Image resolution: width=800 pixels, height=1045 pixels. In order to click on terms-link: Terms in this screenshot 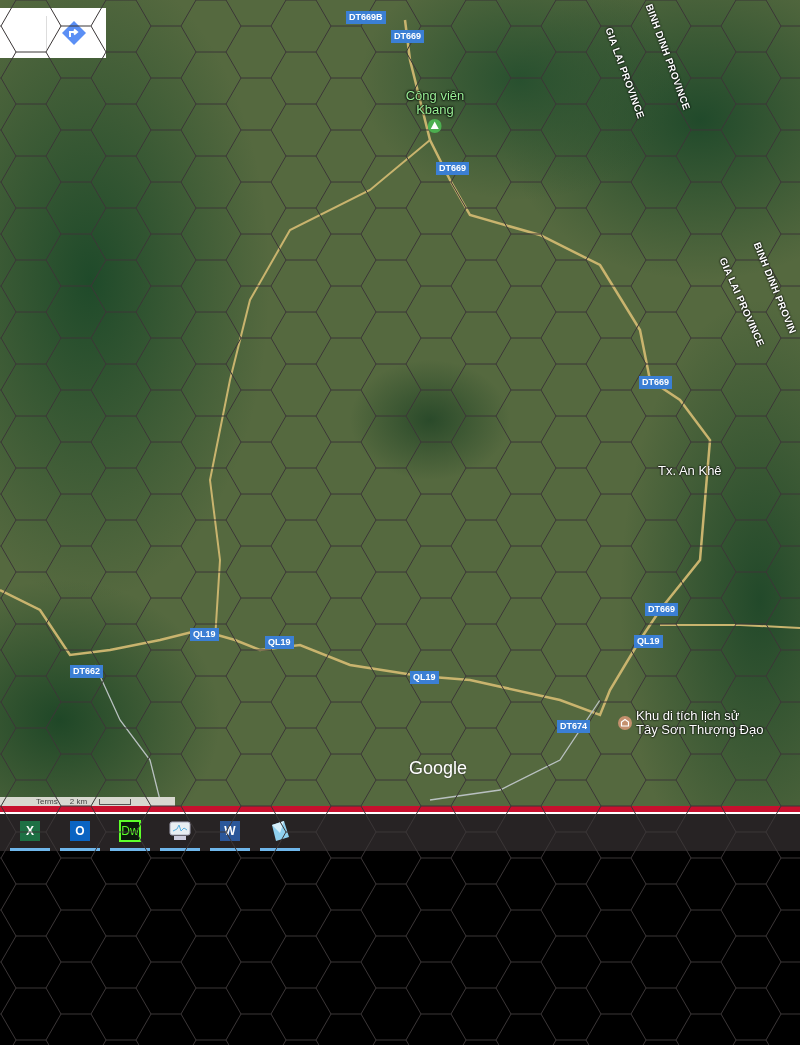, I will do `click(47, 801)`.